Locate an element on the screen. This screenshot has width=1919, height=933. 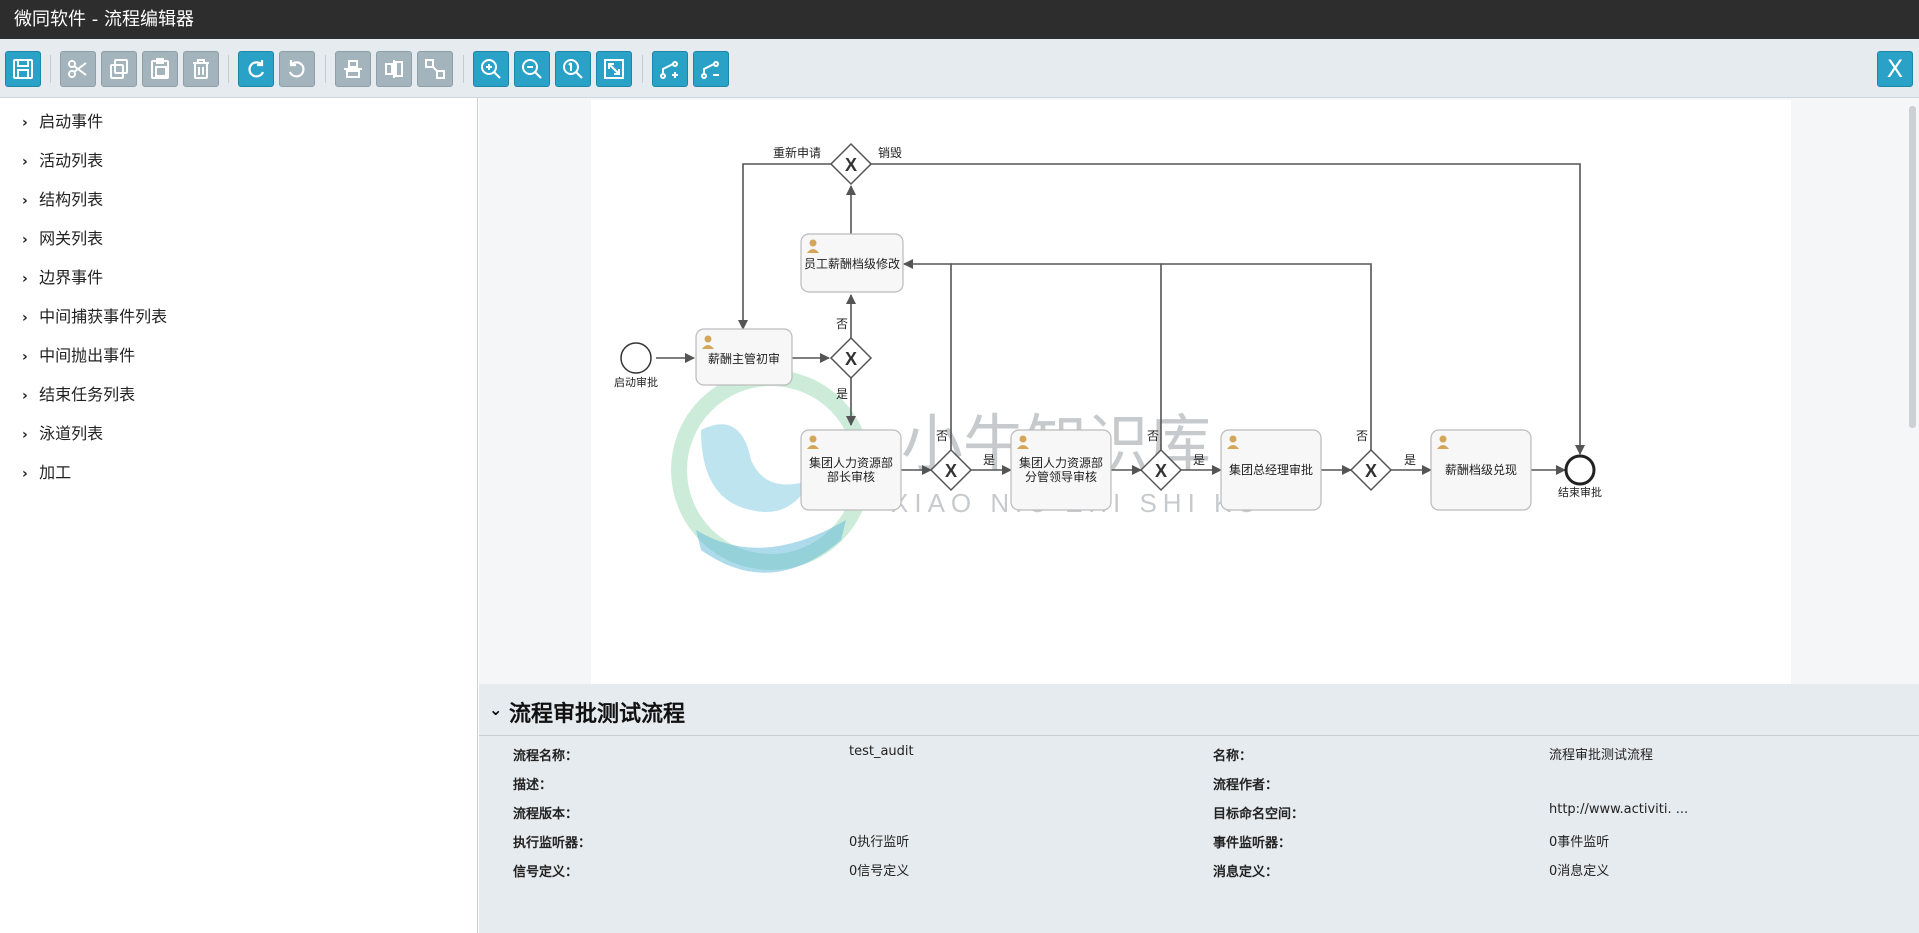
zoom-fit-icon is located at coordinates (614, 69).